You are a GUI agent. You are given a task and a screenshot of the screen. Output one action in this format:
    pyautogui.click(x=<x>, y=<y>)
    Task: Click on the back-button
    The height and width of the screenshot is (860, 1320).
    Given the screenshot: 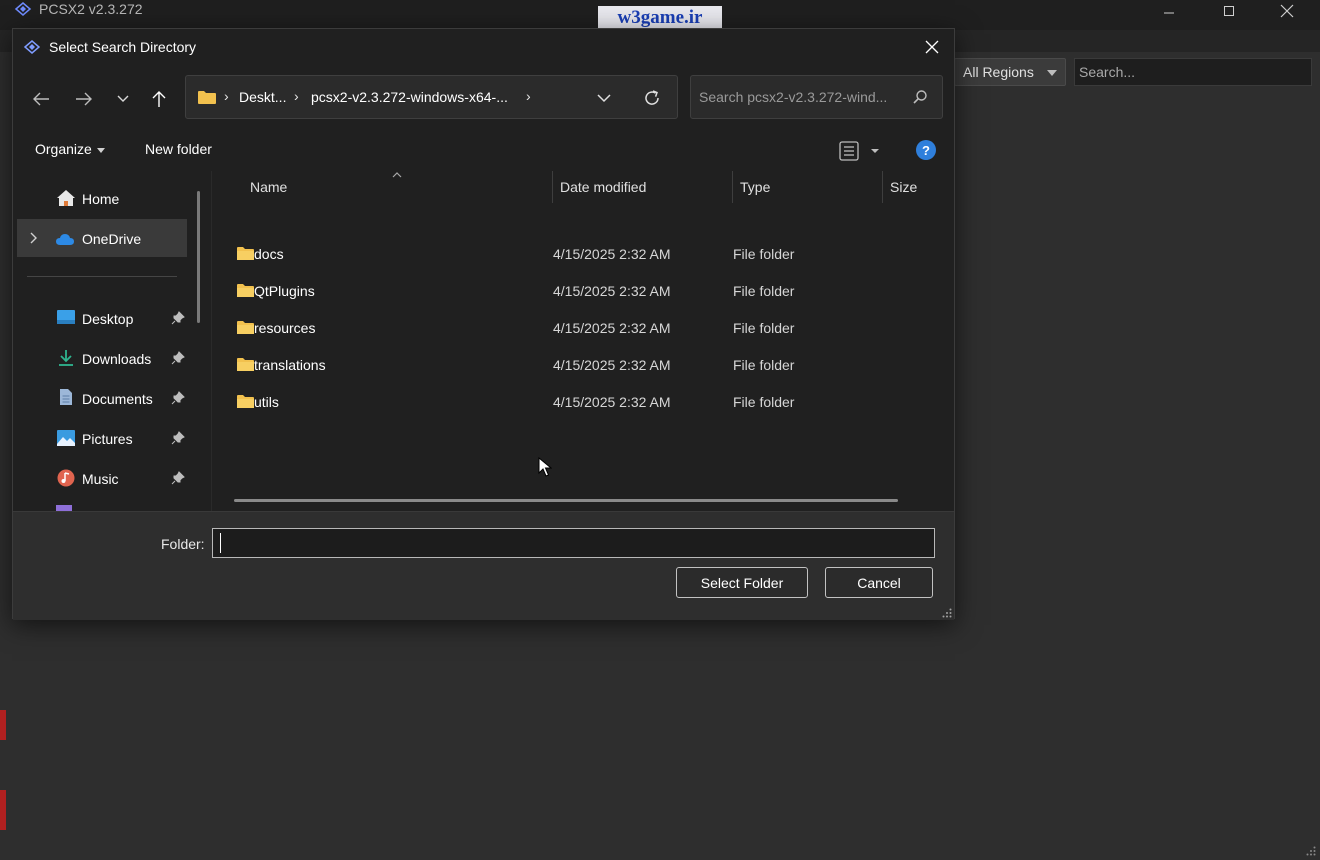 What is the action you would take?
    pyautogui.click(x=41, y=99)
    